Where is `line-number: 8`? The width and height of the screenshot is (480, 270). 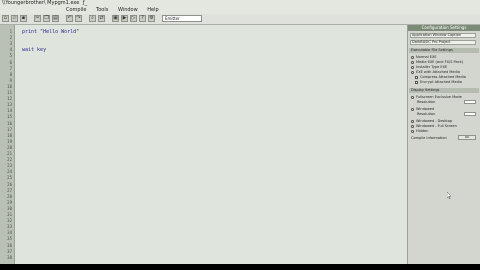
line-number: 8 is located at coordinates (10, 74).